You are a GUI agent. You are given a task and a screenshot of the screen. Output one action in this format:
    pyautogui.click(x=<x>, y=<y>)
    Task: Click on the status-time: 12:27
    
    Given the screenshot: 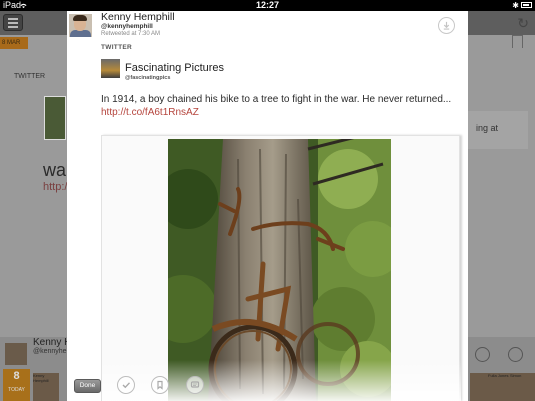 What is the action you would take?
    pyautogui.click(x=267, y=5)
    